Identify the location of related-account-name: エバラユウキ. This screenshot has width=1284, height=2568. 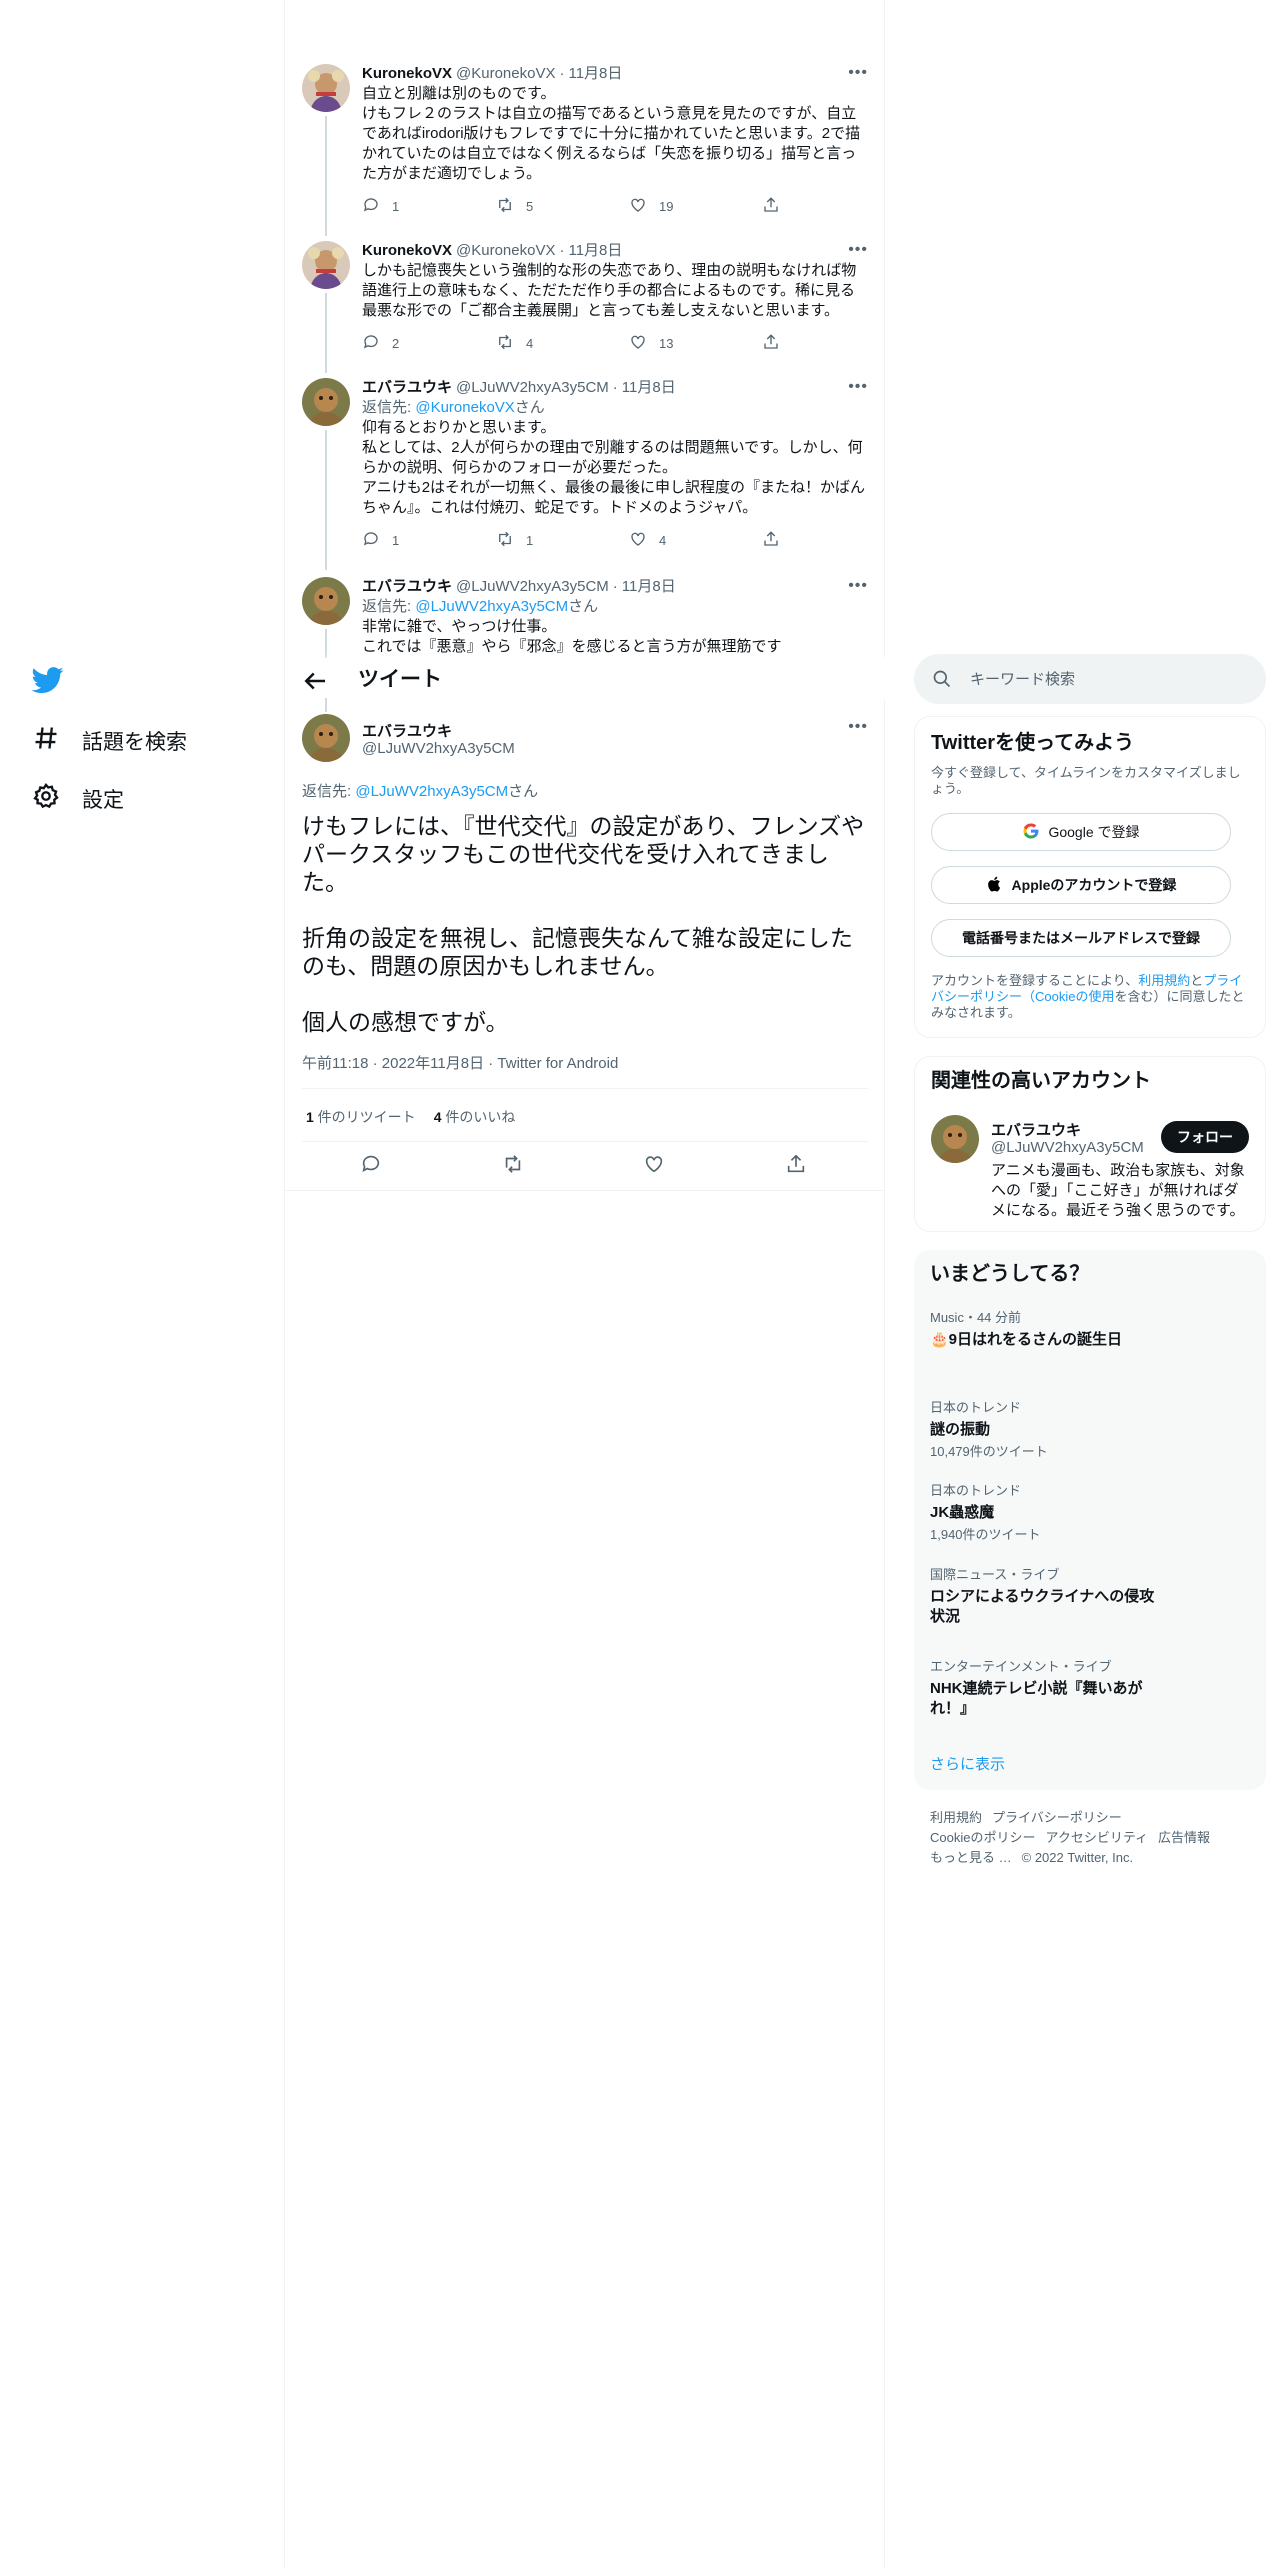
(1036, 1129).